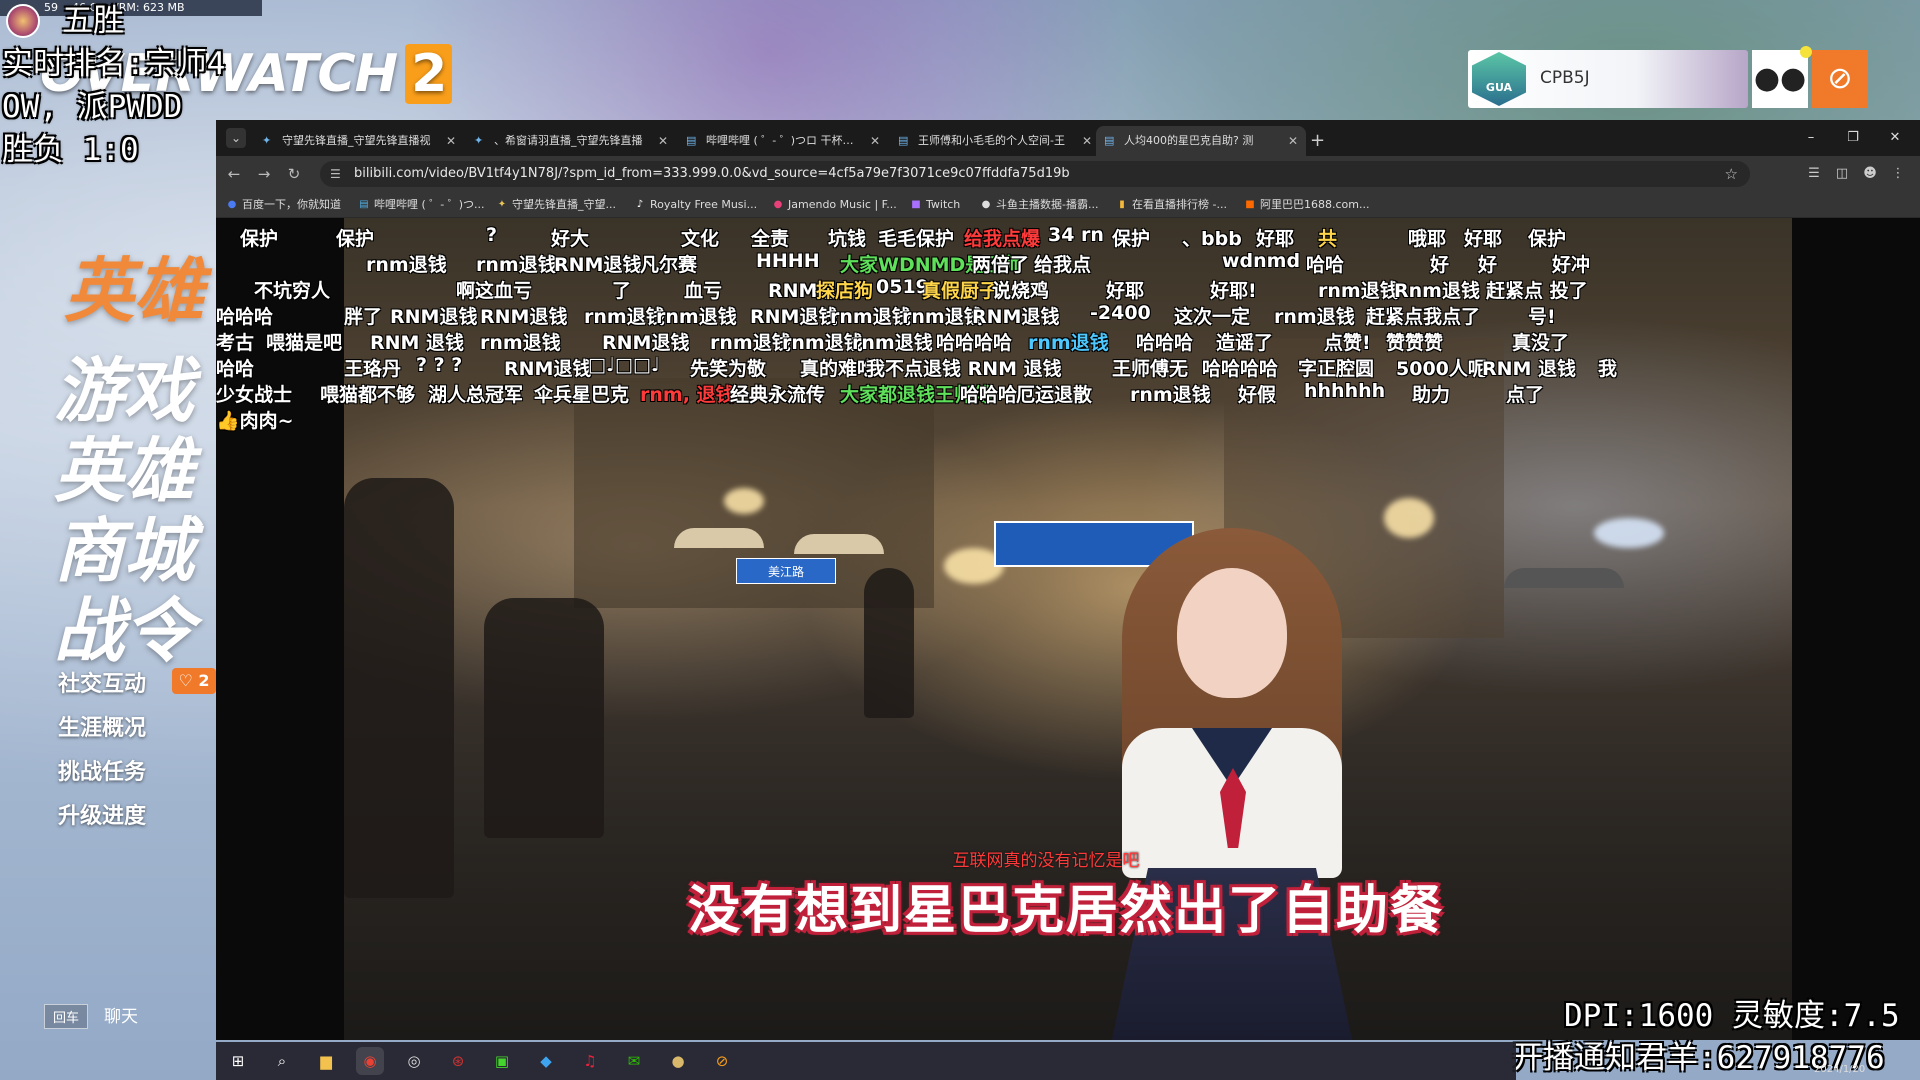 The image size is (1920, 1080). What do you see at coordinates (546, 1061) in the screenshot?
I see `battlenet-icon: ◆` at bounding box center [546, 1061].